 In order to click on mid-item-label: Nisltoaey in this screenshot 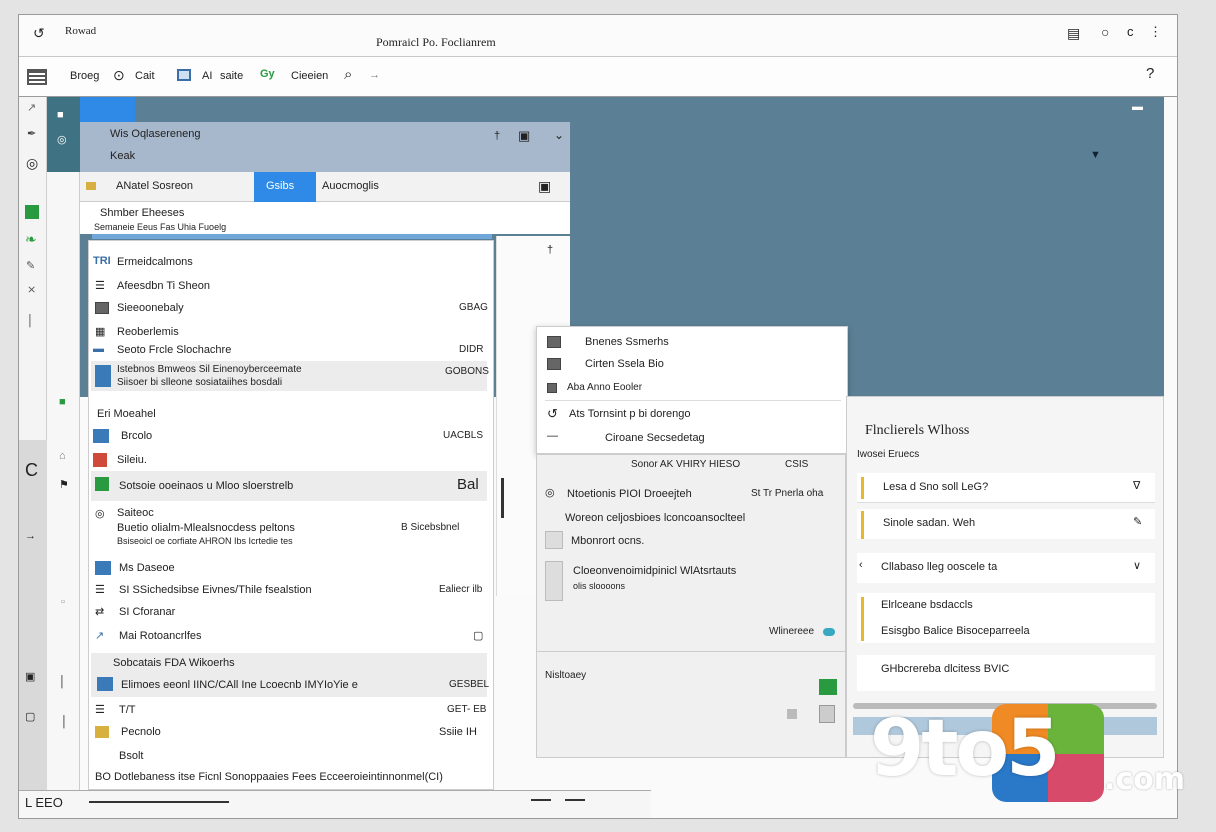, I will do `click(566, 675)`.